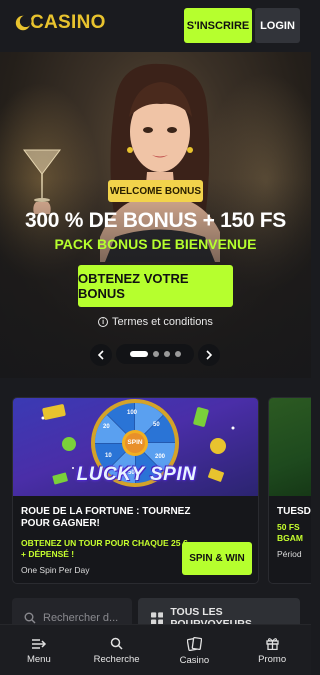  Describe the element at coordinates (135, 442) in the screenshot. I see `wheel-center-label: SPIN` at that location.